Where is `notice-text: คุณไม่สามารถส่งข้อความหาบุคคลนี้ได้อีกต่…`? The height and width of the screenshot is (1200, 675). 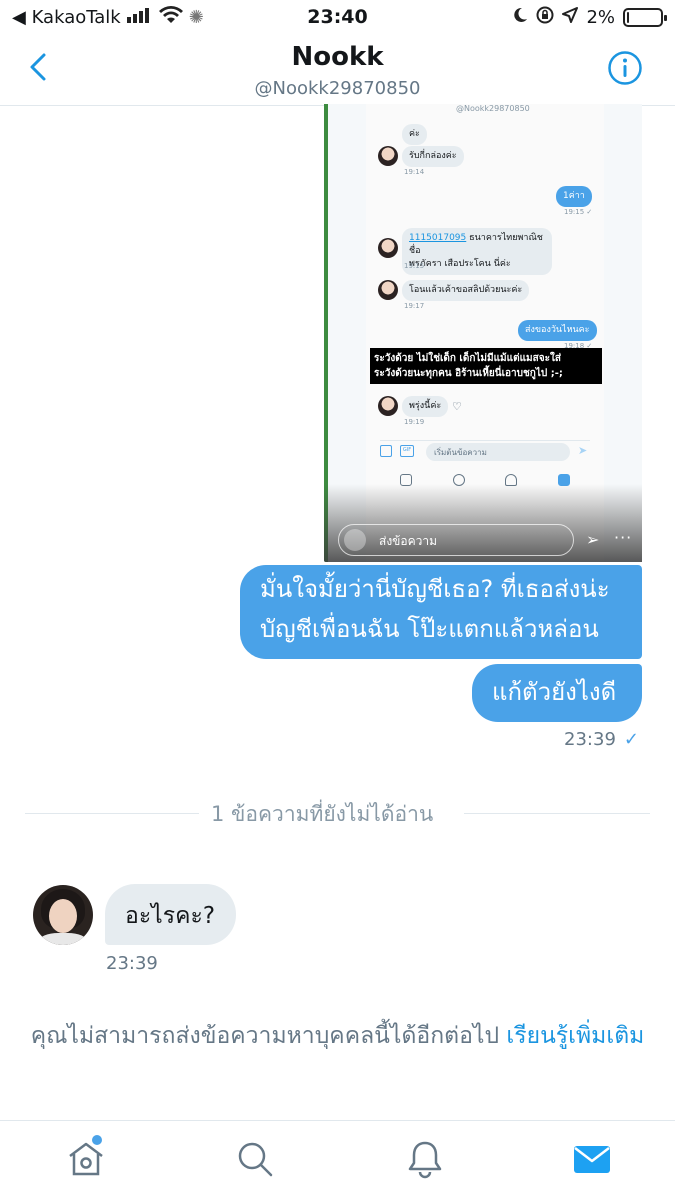
notice-text: คุณไม่สามารถส่งข้อความหาบุคคลนี้ได้อีกต่… is located at coordinates (265, 1036).